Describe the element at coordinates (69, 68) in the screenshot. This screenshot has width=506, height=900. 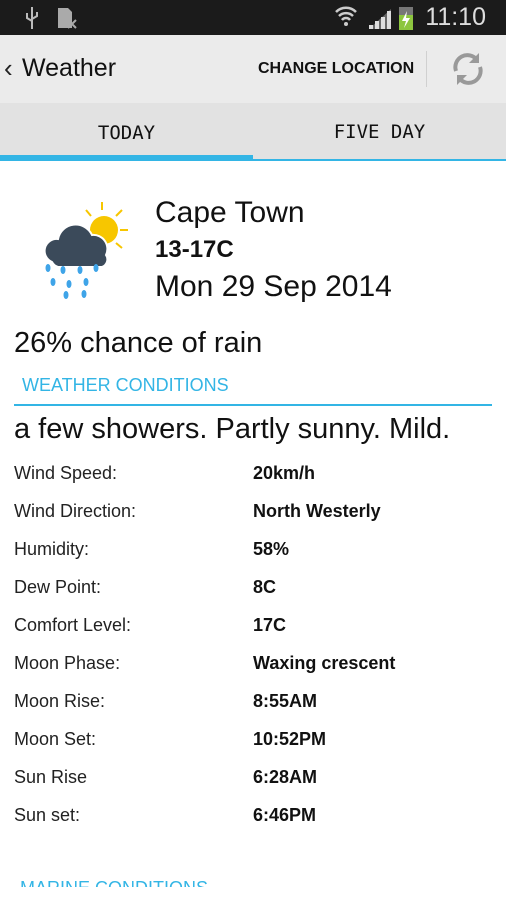
I see `app-title: Weather` at that location.